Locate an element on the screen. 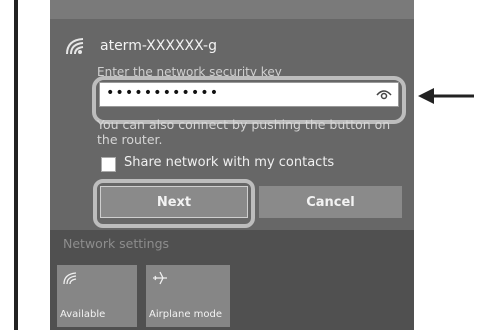  cancel-button: Cancel is located at coordinates (330, 202).